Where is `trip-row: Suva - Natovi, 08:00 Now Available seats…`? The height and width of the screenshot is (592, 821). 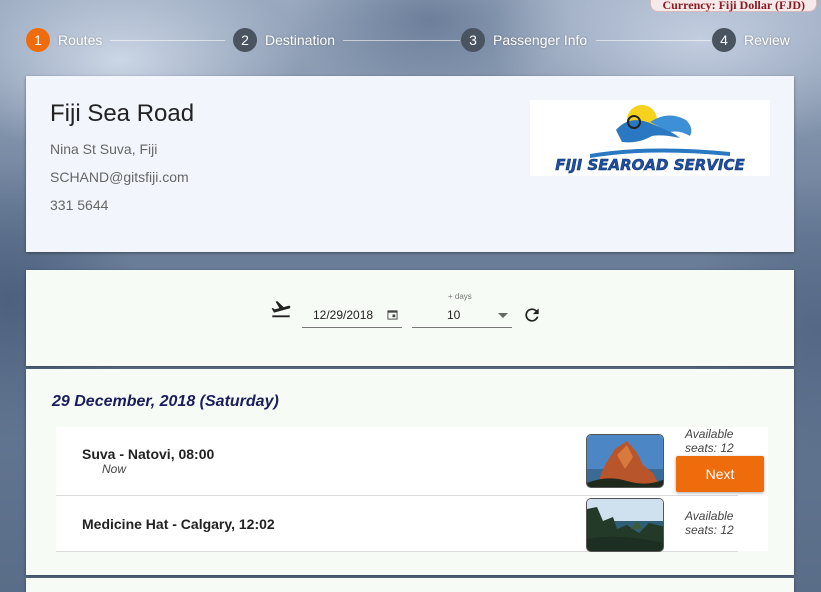 trip-row: Suva - Natovi, 08:00 Now Available seats… is located at coordinates (410, 461).